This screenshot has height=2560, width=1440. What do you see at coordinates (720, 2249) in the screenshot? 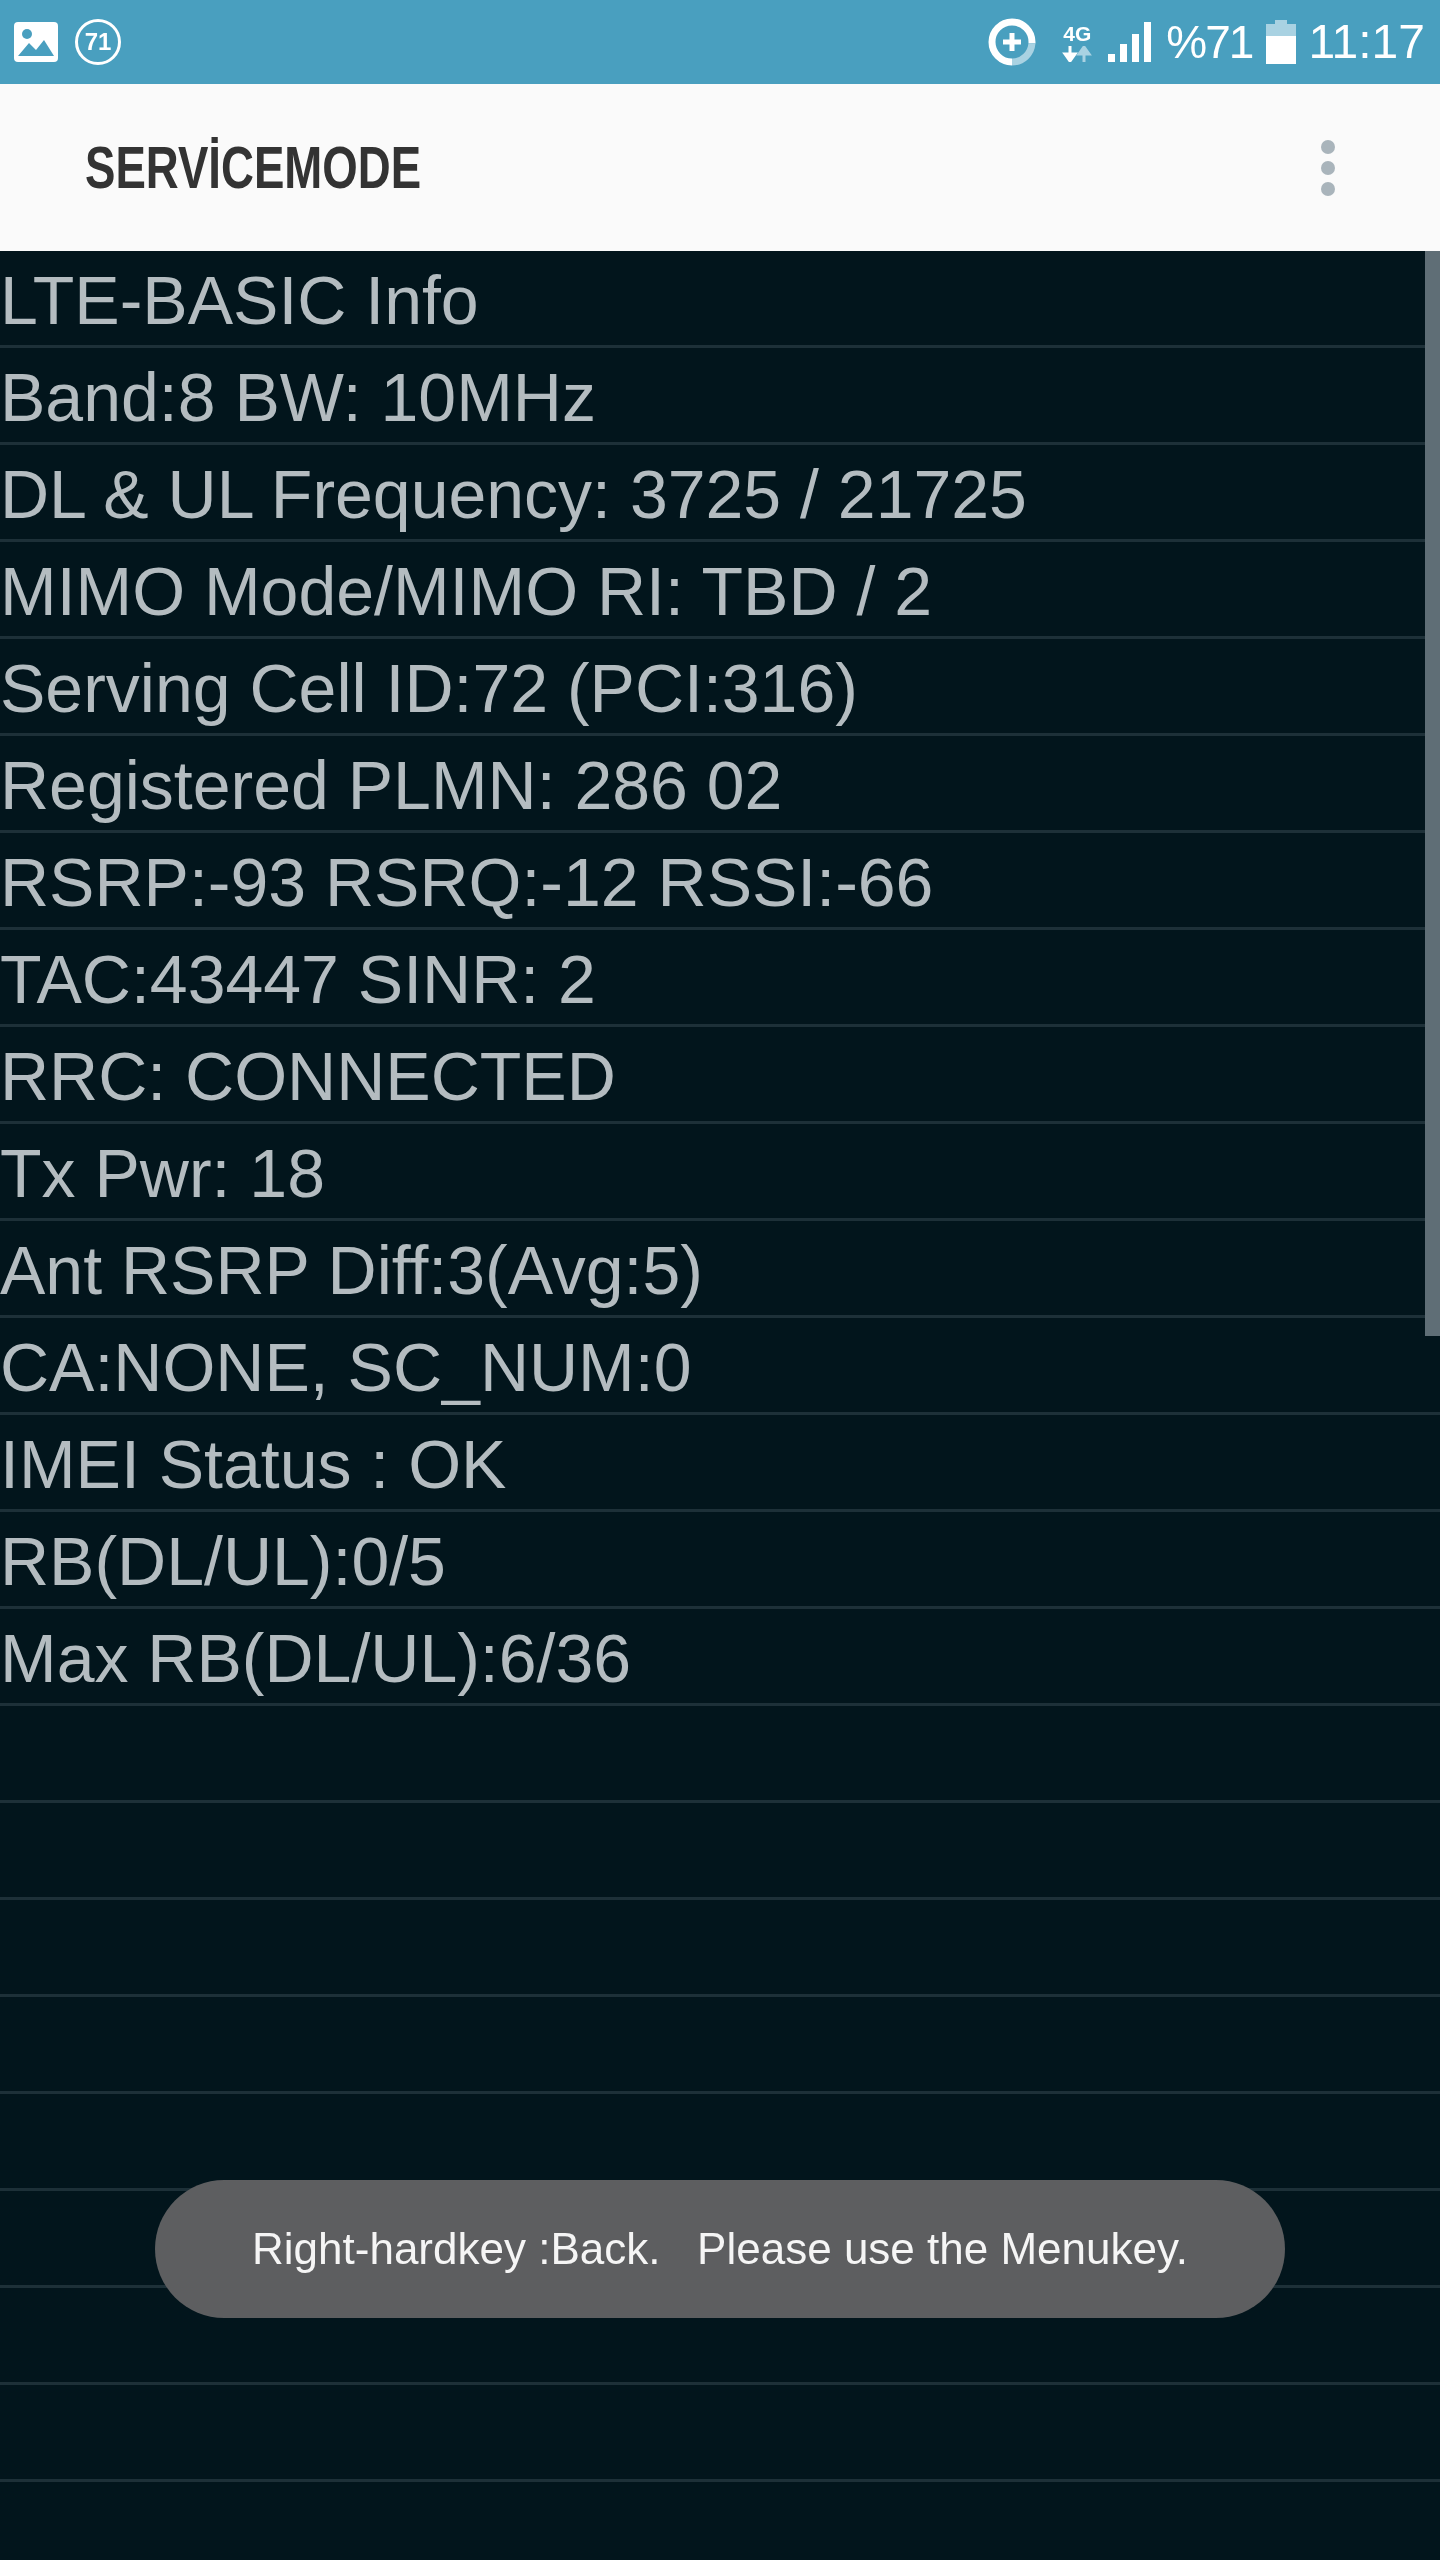
I see `toast-message: Right-hardkey :Back. Please use the Menukey.` at bounding box center [720, 2249].